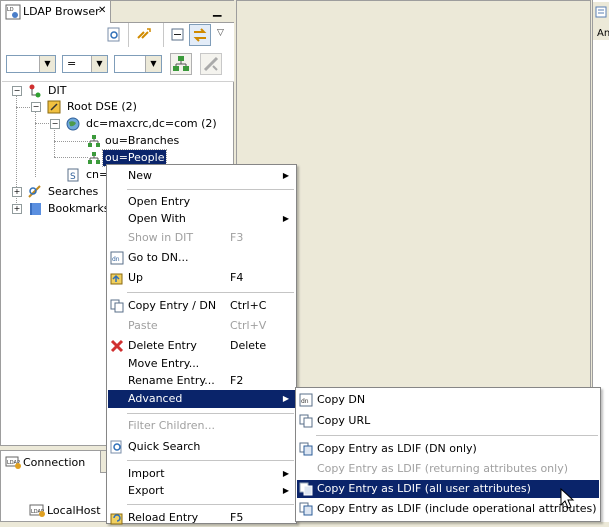 Image resolution: width=609 pixels, height=527 pixels. Describe the element at coordinates (61, 11) in the screenshot. I see `tab-label: LDAP Browser` at that location.